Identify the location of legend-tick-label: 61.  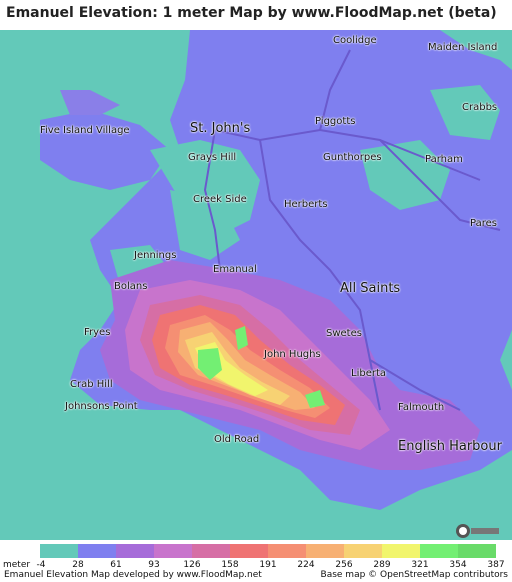
(116, 565).